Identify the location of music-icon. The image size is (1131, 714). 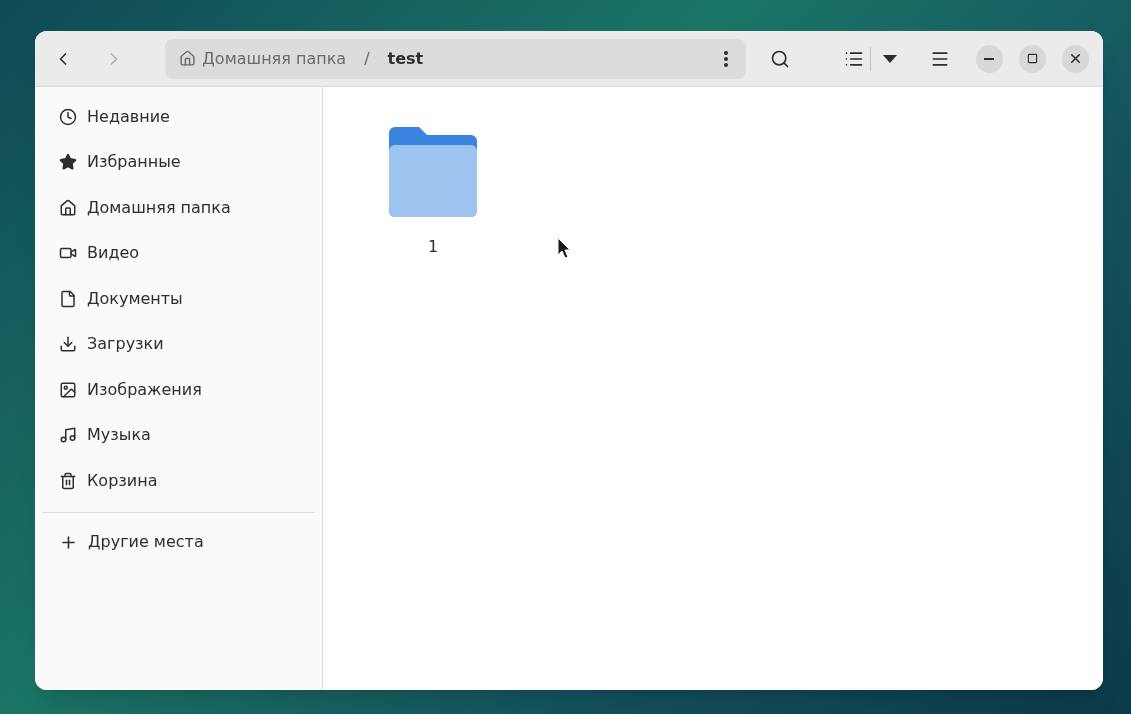
(68, 435).